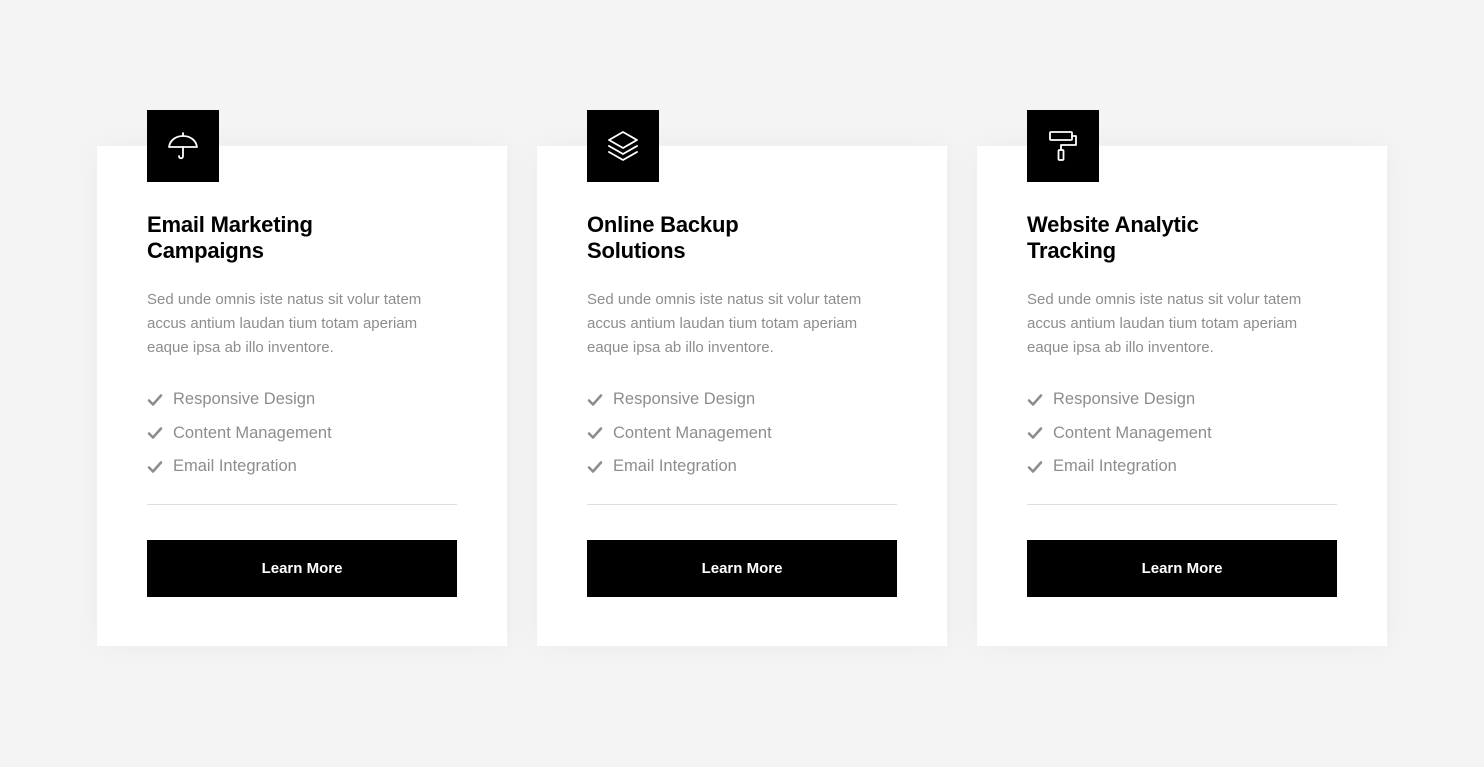 The height and width of the screenshot is (767, 1484). I want to click on card-title: Email Marketing Campaigns, so click(277, 238).